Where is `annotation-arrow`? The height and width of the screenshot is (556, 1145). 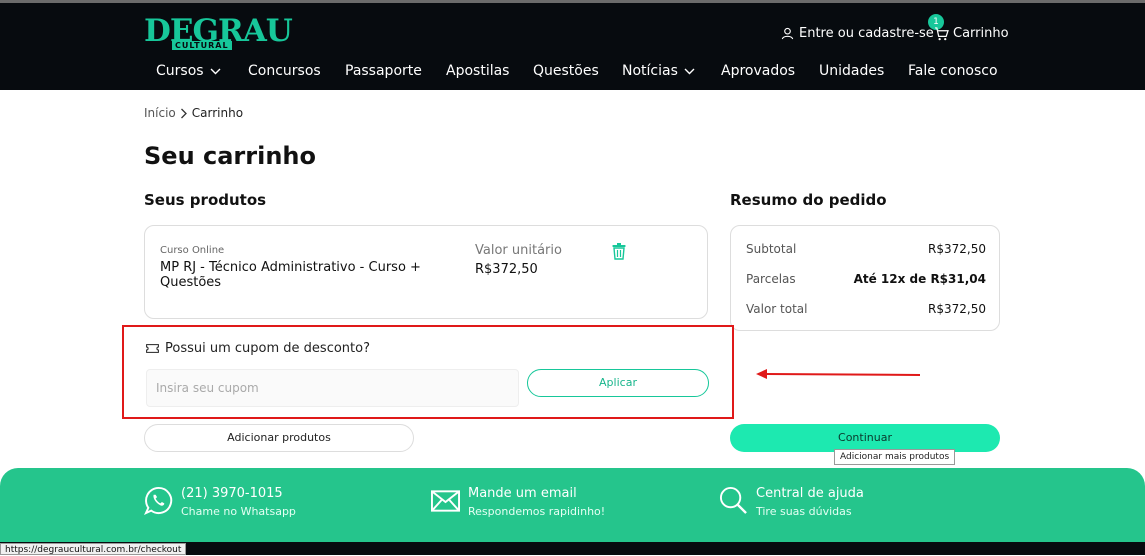
annotation-arrow is located at coordinates (838, 374).